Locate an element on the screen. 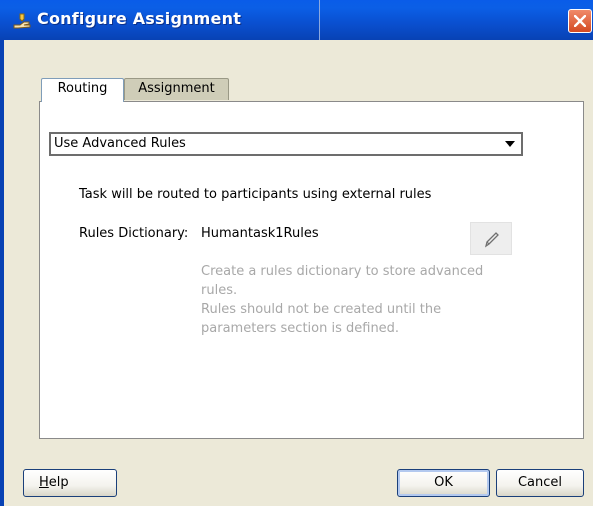 Image resolution: width=593 pixels, height=506 pixels. rules-dictionary-value: Humantask1Rules is located at coordinates (260, 233).